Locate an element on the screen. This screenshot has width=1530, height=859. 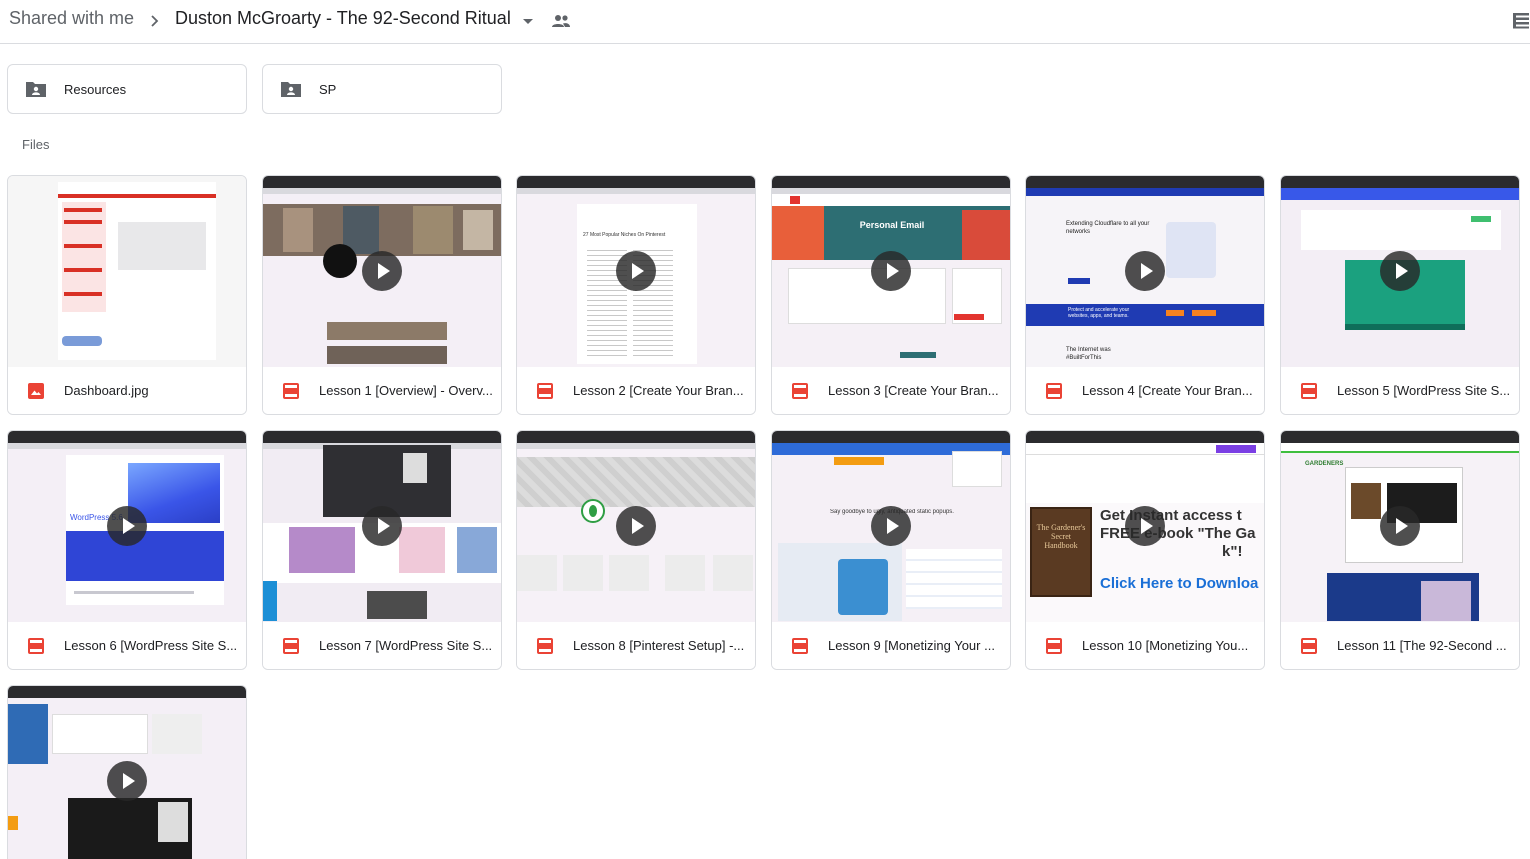
video-thumbnail: GARDENERS is located at coordinates (1400, 526).